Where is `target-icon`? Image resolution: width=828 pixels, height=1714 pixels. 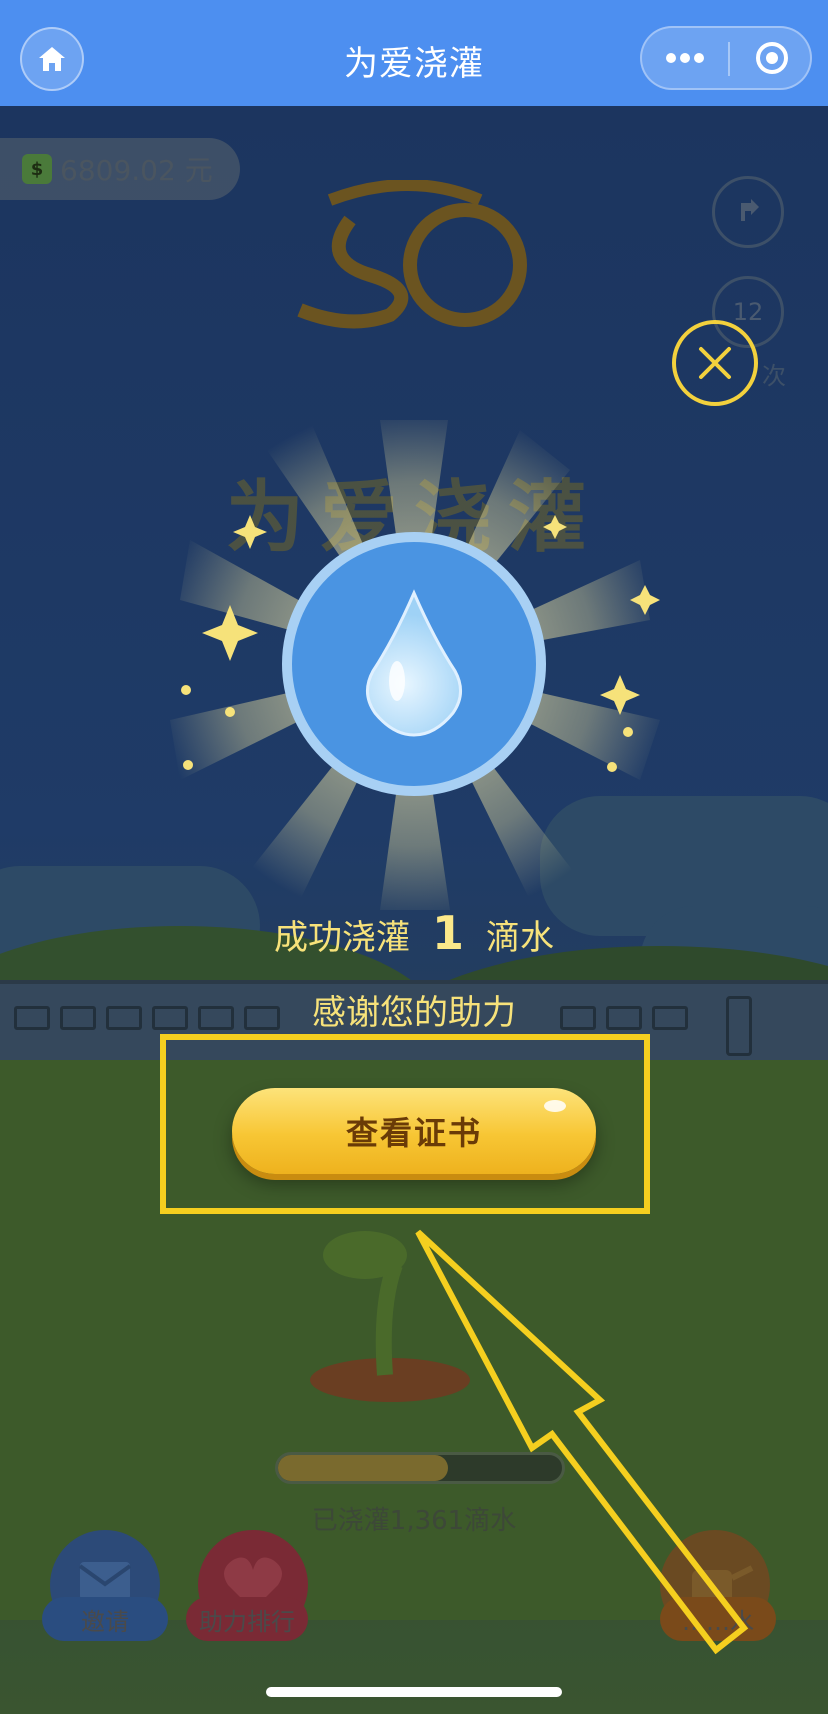 target-icon is located at coordinates (772, 58).